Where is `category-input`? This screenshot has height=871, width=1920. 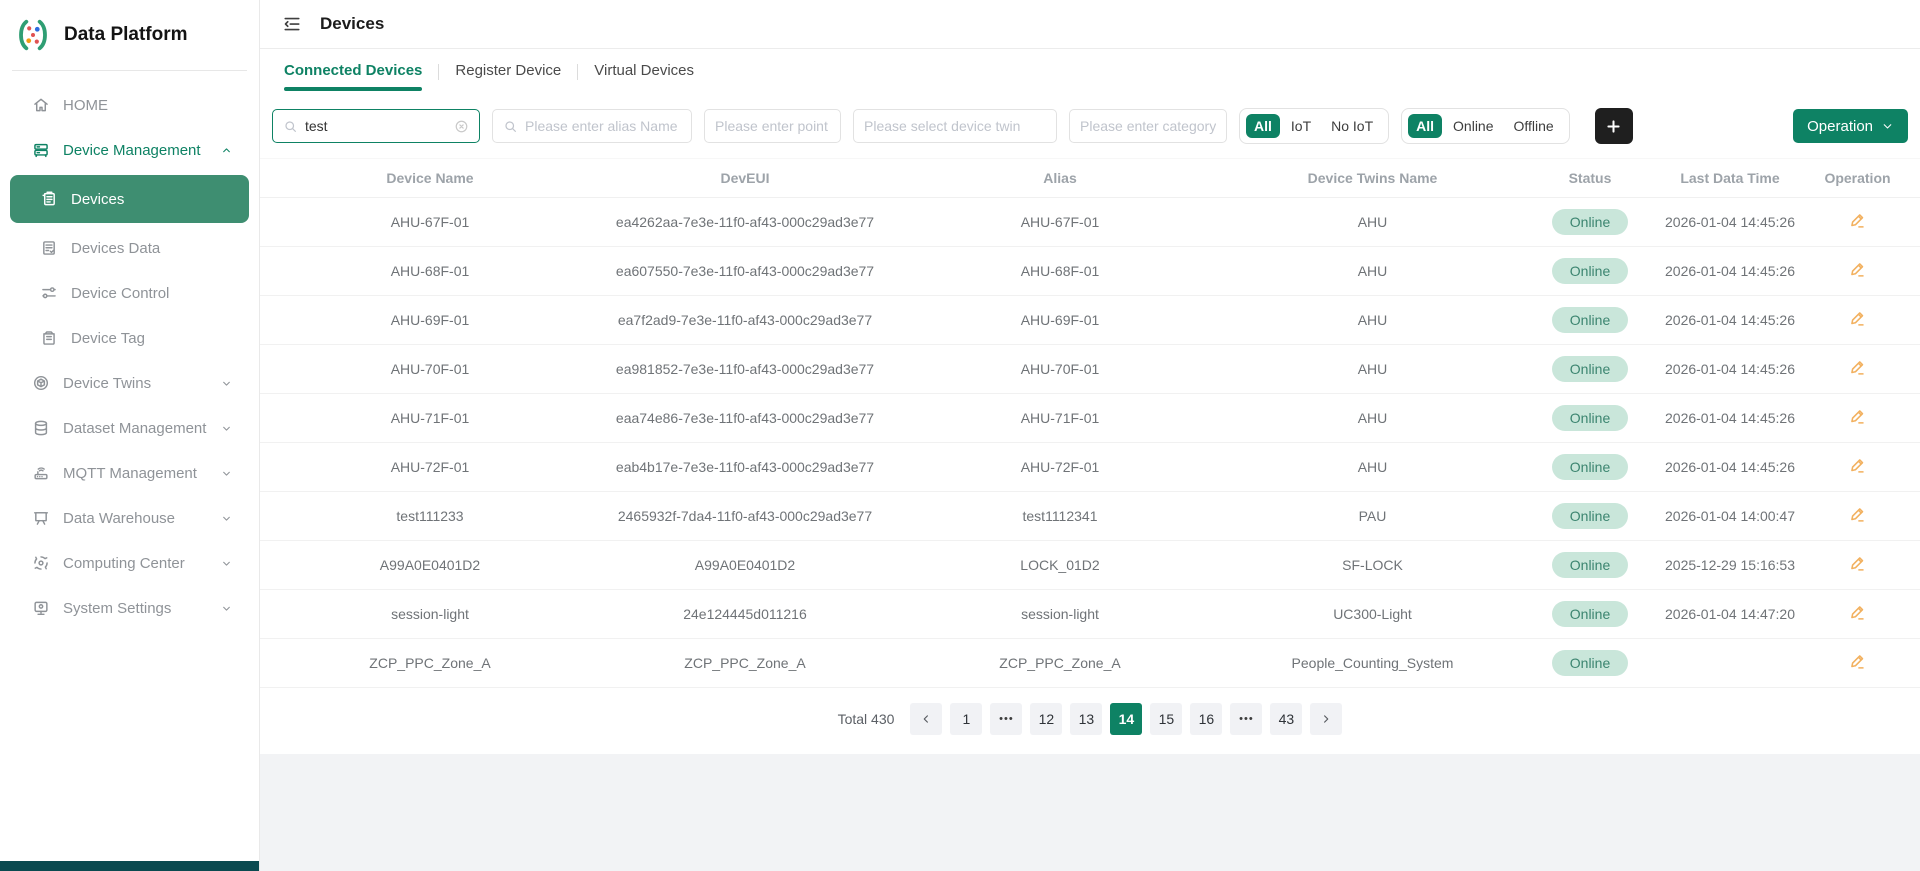
category-input is located at coordinates (1148, 126).